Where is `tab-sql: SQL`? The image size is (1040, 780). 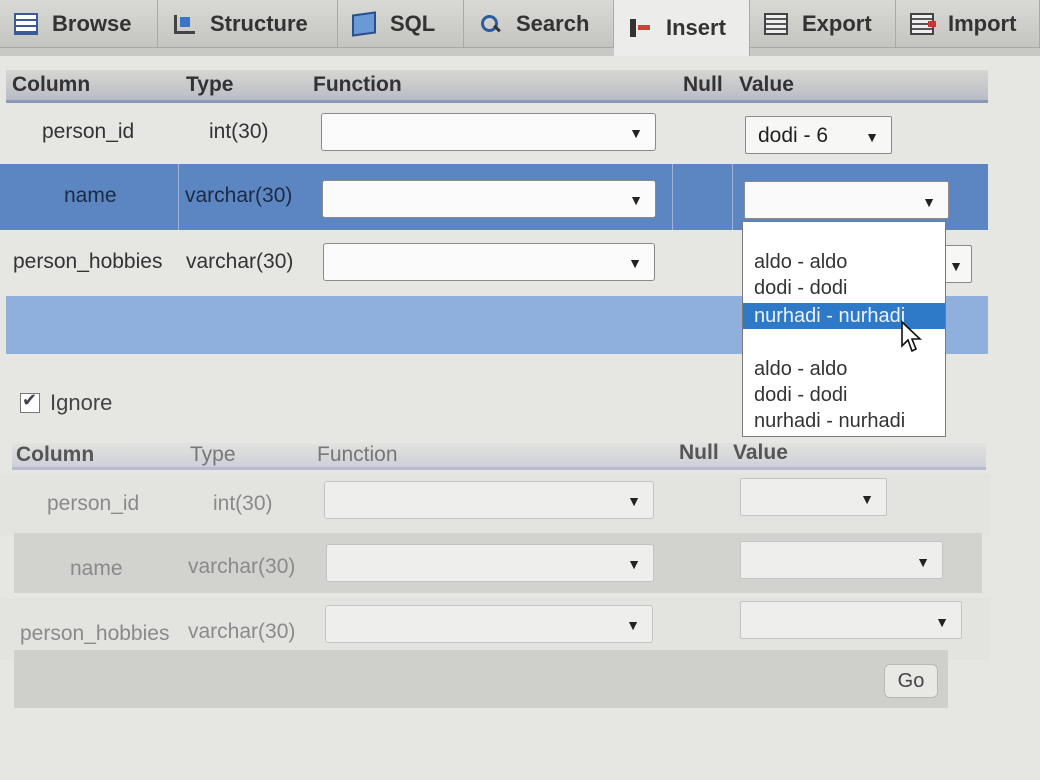 tab-sql: SQL is located at coordinates (401, 24).